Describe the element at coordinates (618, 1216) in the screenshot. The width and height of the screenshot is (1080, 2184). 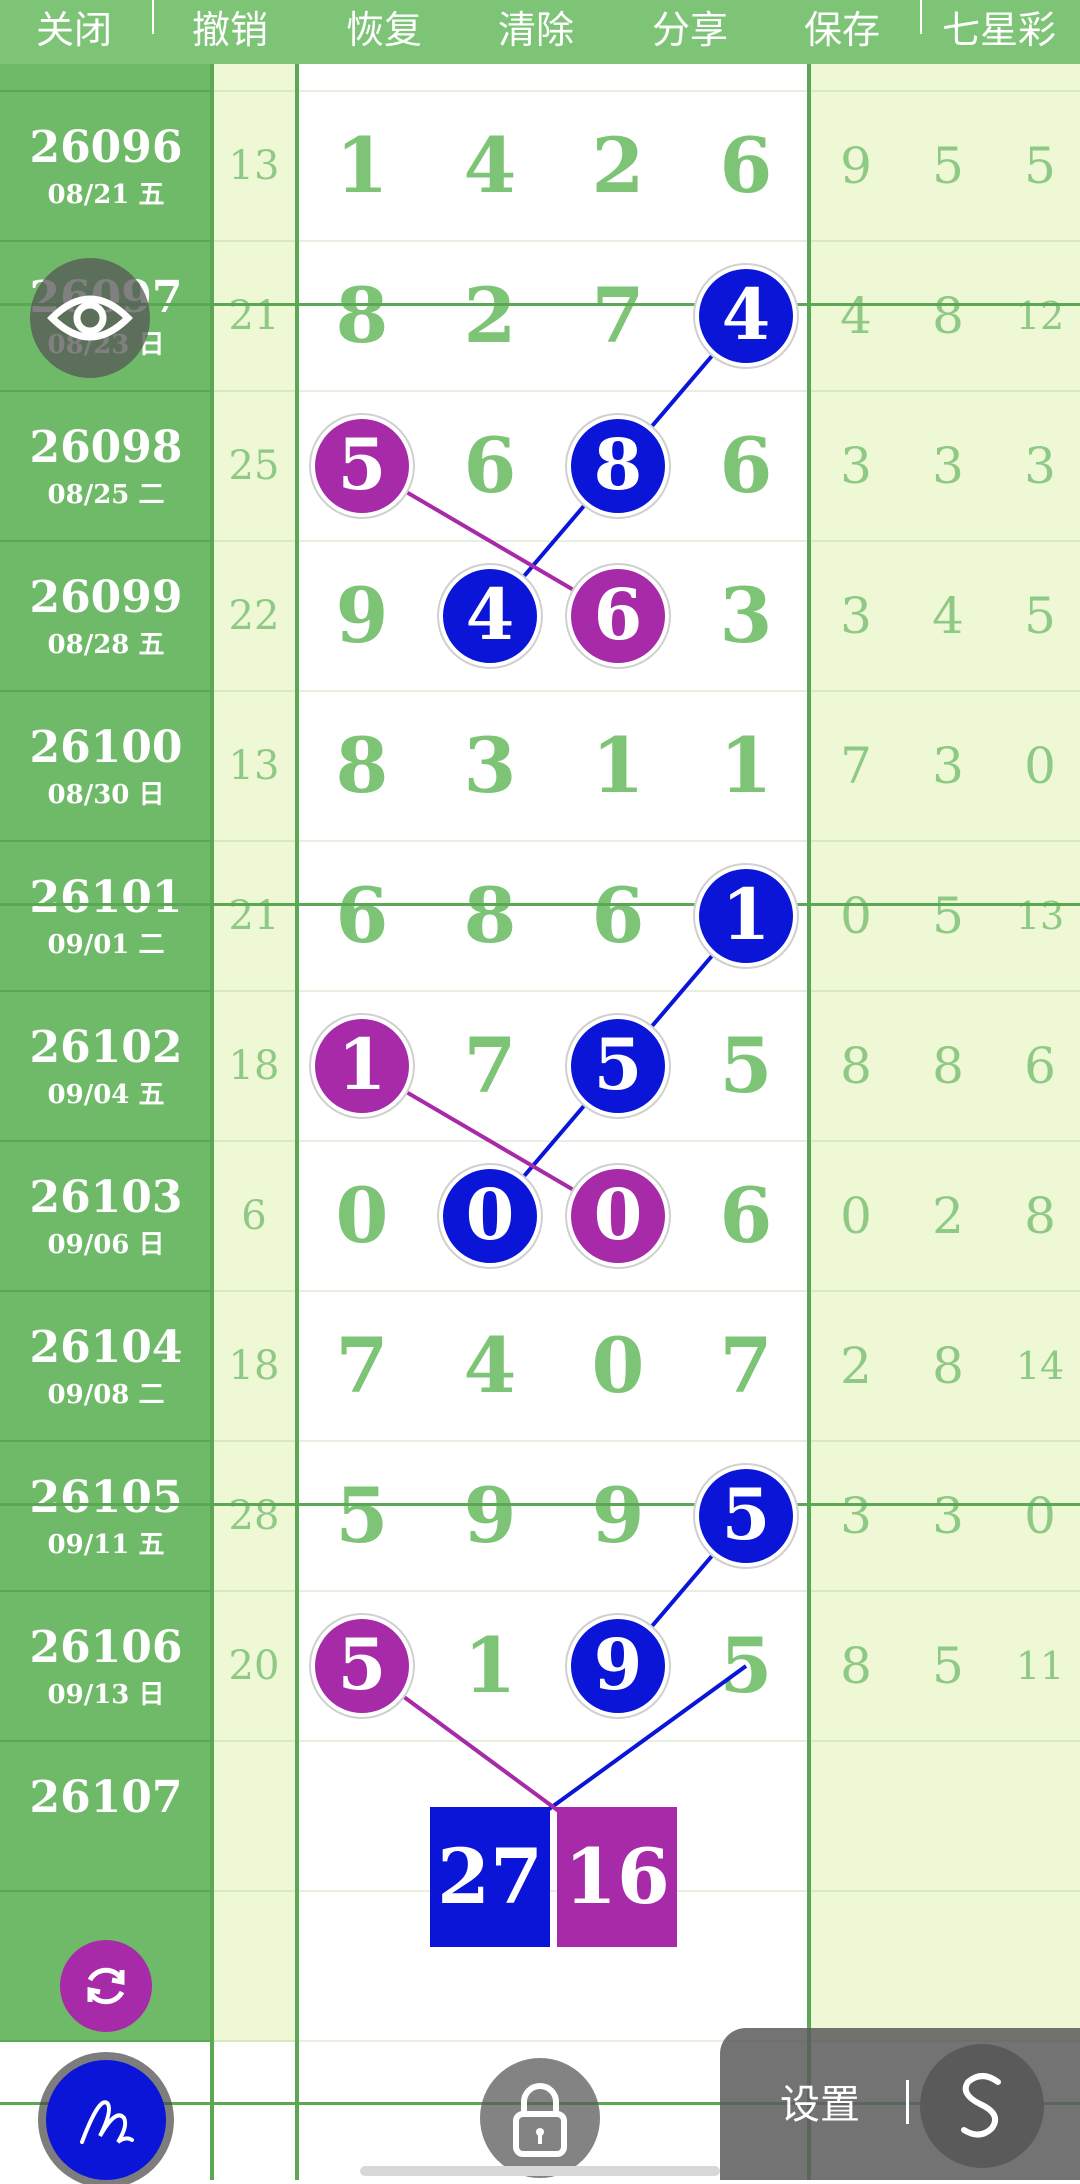
I see `purple-ball: 0` at that location.